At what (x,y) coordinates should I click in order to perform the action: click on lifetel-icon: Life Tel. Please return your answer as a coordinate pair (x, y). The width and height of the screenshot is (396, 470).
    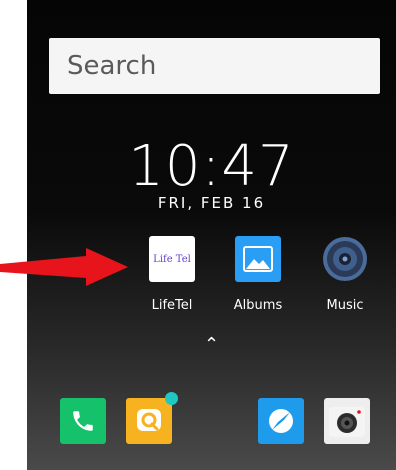
    Looking at the image, I should click on (172, 259).